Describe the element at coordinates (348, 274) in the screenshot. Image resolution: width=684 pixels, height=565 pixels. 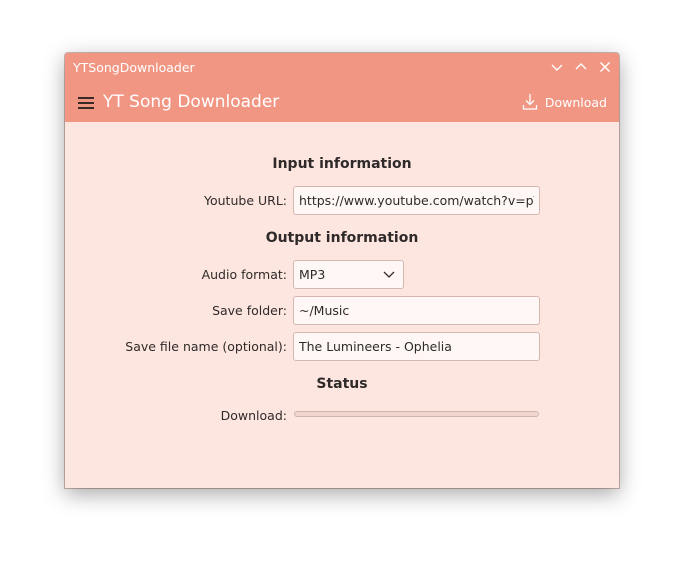
I see `audio-format-select: MP3` at that location.